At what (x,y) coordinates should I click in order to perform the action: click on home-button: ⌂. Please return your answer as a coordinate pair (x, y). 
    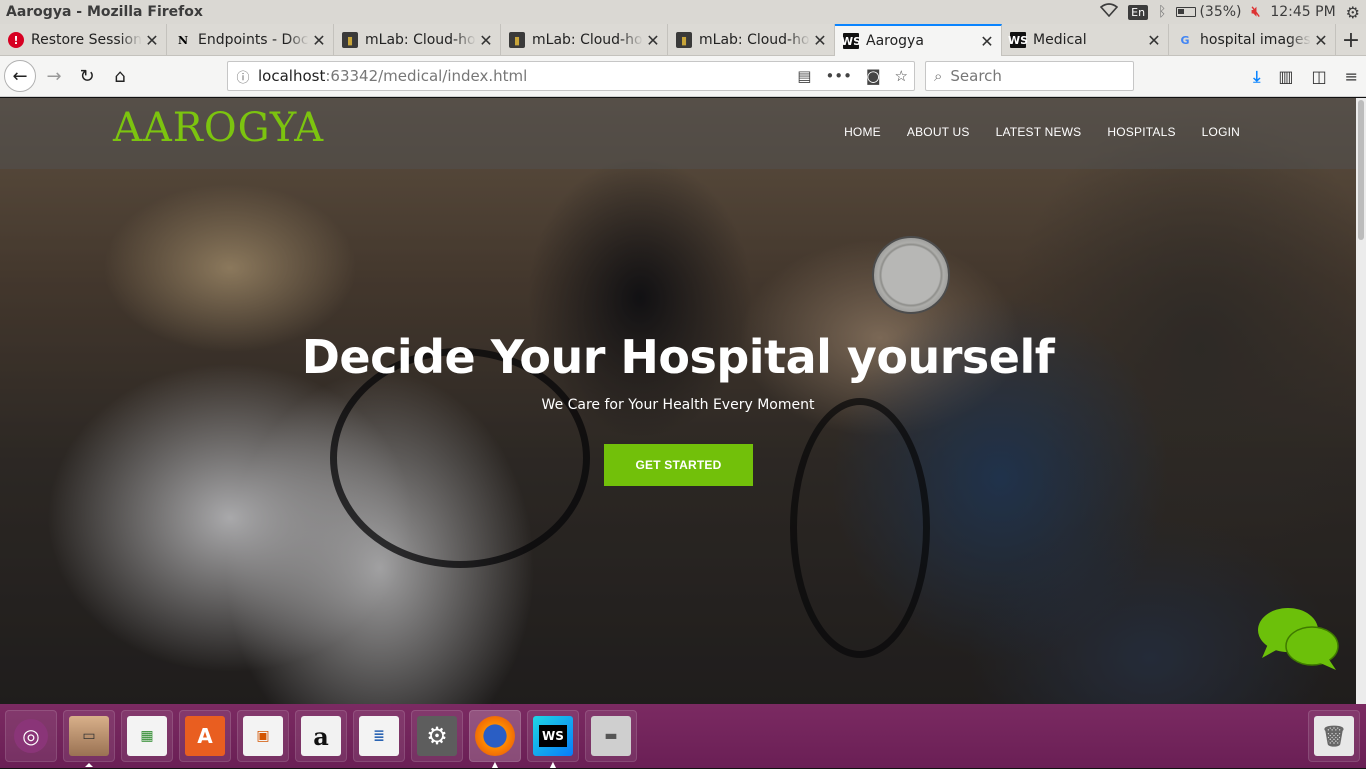
    Looking at the image, I should click on (120, 76).